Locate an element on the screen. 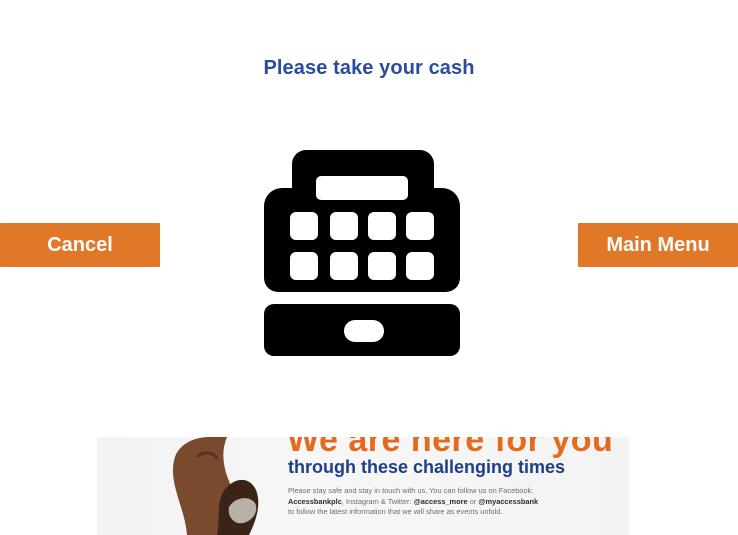 Image resolution: width=738 pixels, height=535 pixels. holding-hands-image is located at coordinates (215, 486).